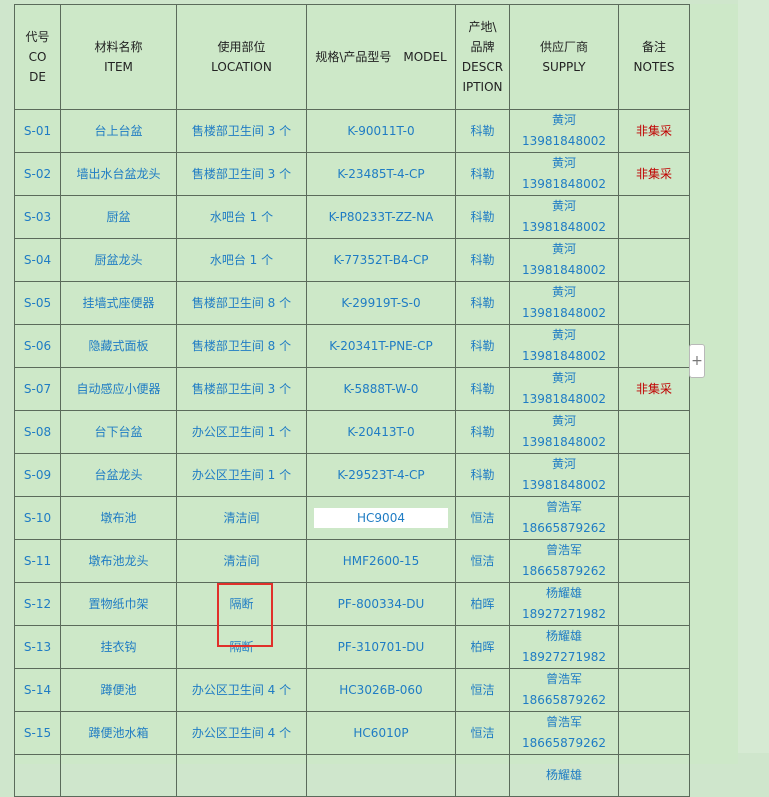 This screenshot has width=769, height=797. I want to click on item-cell: 墙出水台盆龙头, so click(118, 174).